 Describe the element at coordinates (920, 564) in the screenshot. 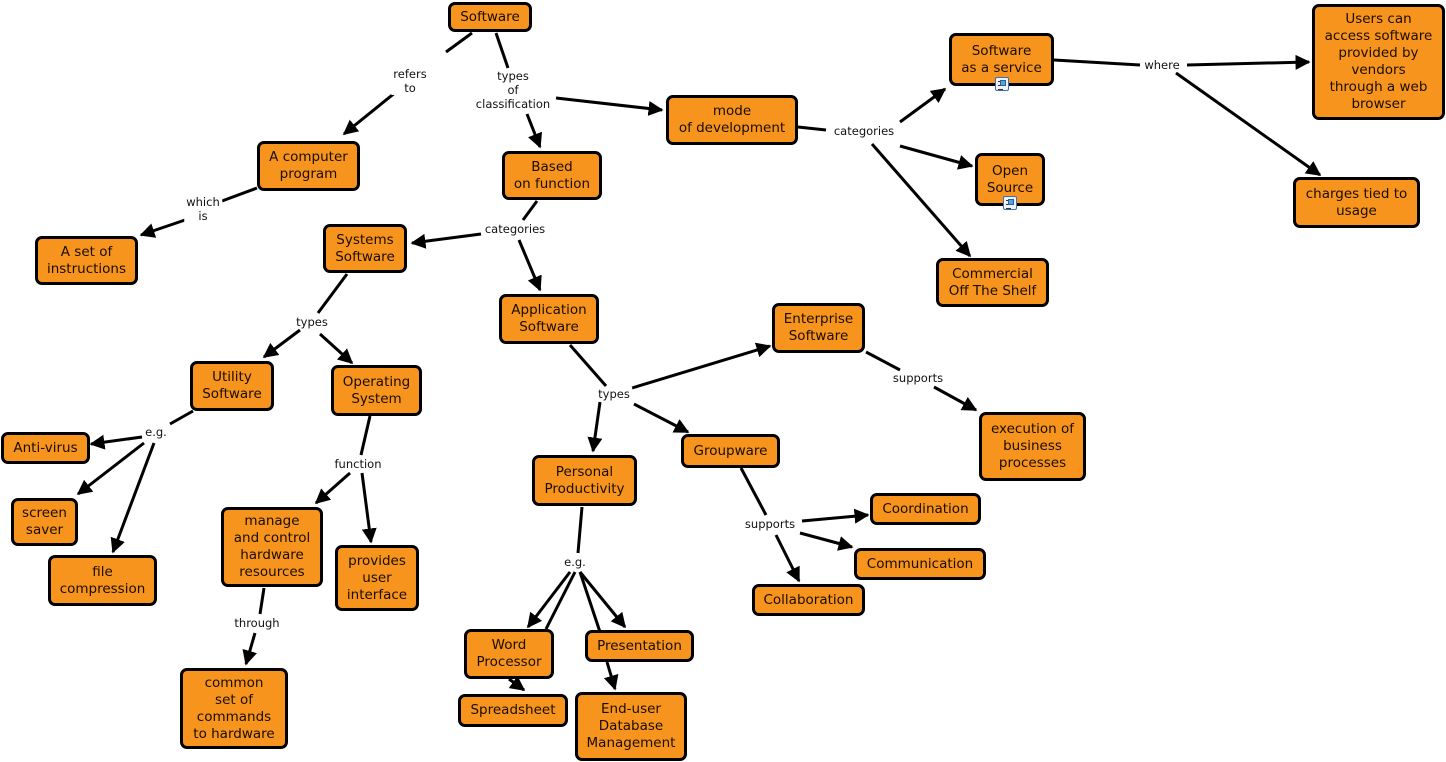

I see `concept-communication: Communication` at that location.